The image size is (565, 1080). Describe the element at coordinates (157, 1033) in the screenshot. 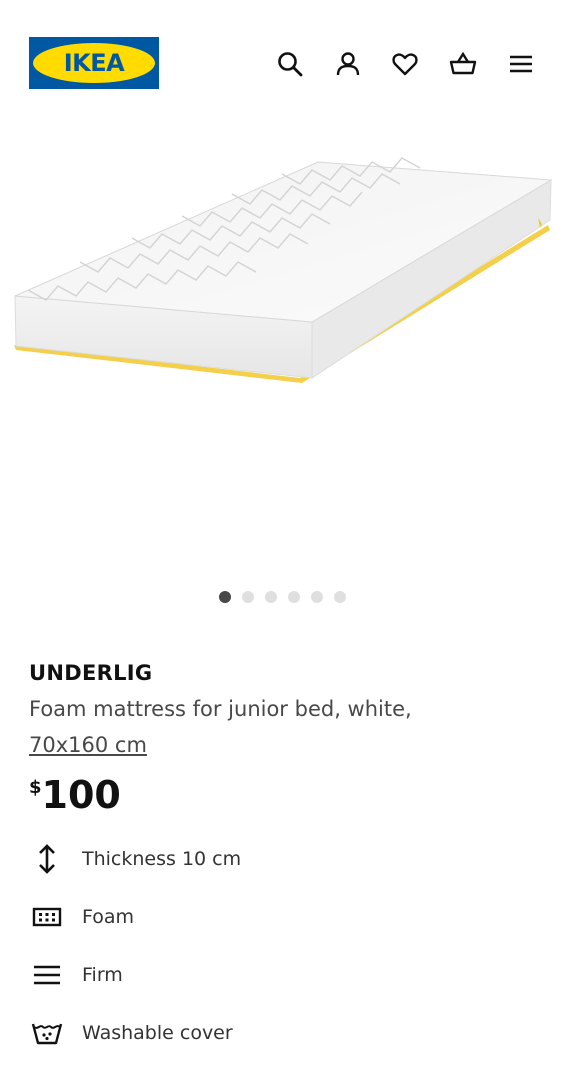

I see `feature-label: Washable cover` at that location.